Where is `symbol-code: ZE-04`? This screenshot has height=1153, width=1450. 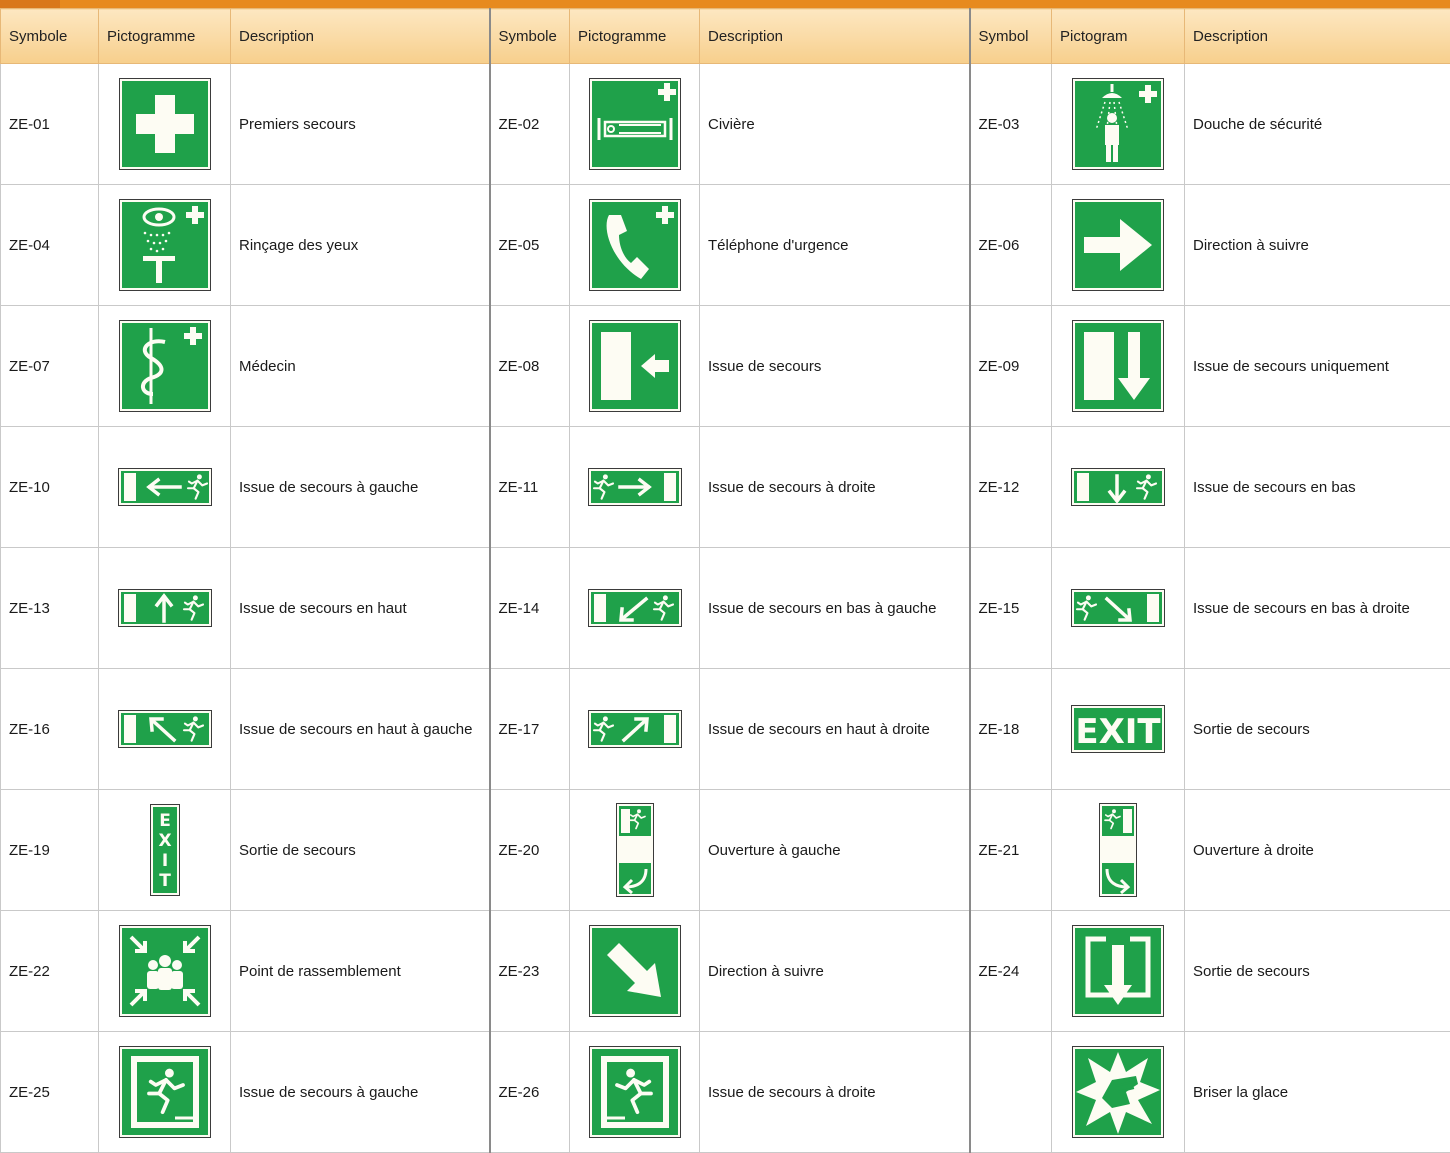
symbol-code: ZE-04 is located at coordinates (50, 245).